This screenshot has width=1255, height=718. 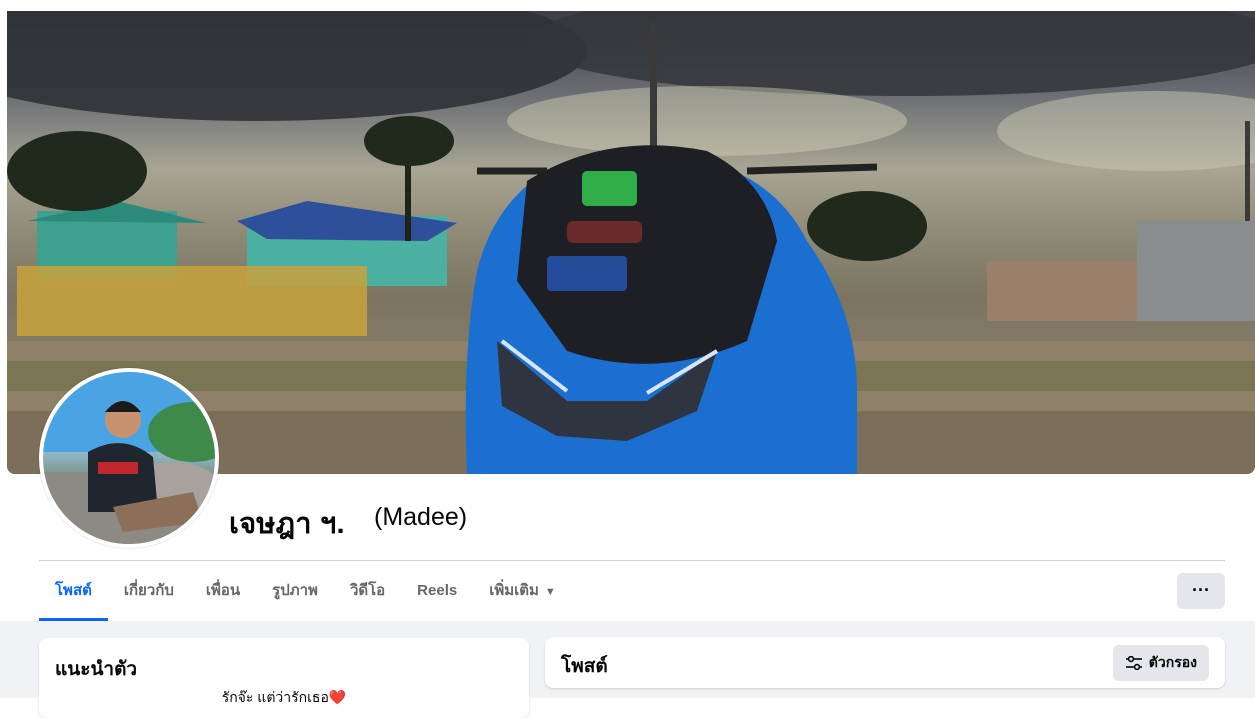 I want to click on posts-header-card: โพสต์ ตัวกรอง, so click(x=885, y=662).